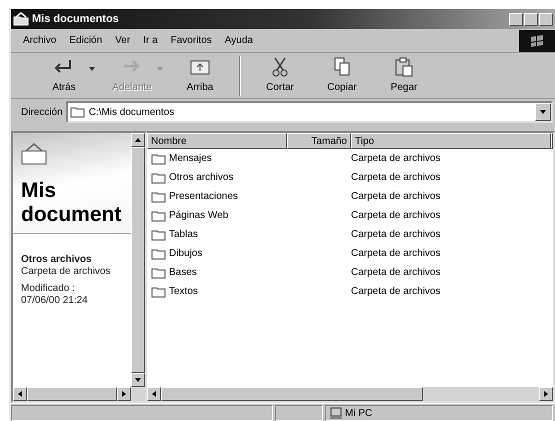  I want to click on file-name: Otros archivos, so click(201, 177).